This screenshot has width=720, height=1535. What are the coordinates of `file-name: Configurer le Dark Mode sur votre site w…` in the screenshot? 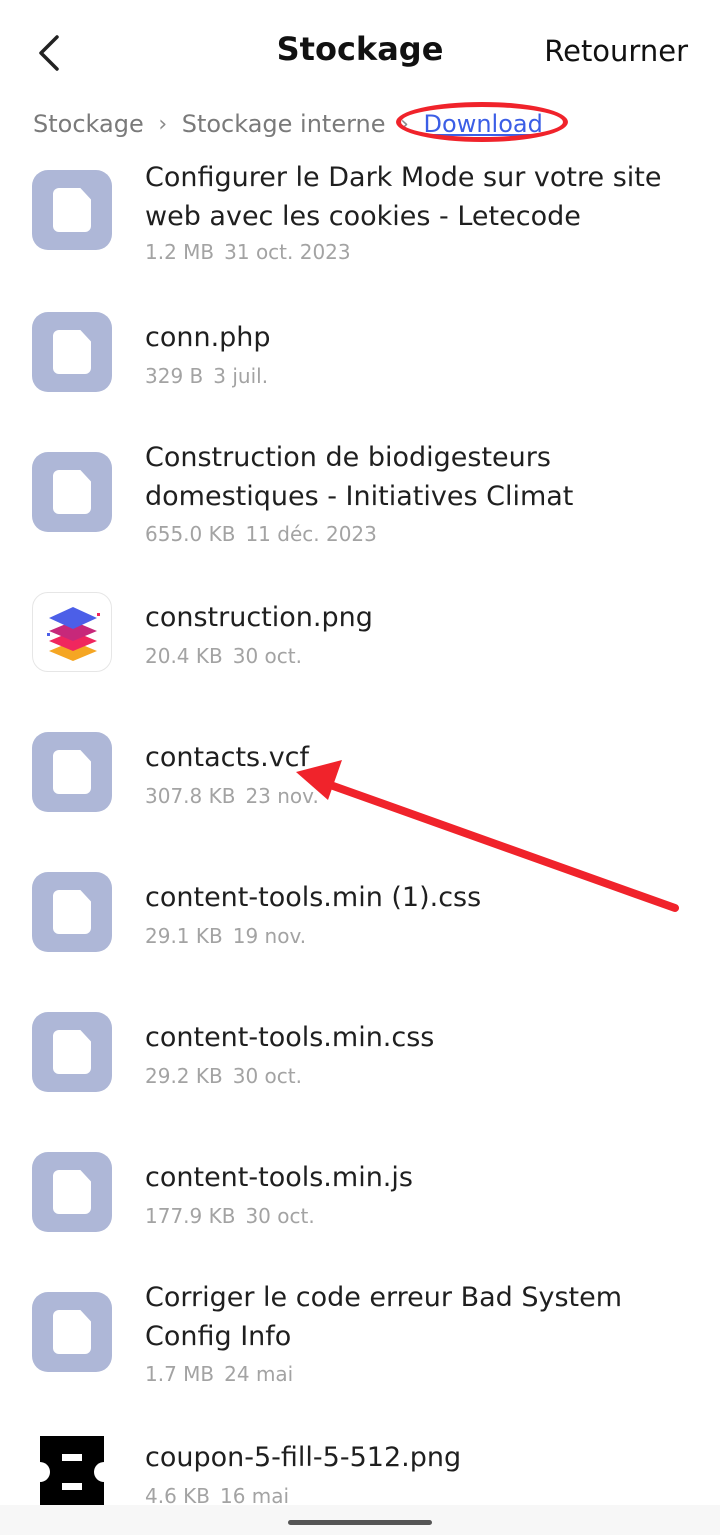 It's located at (403, 197).